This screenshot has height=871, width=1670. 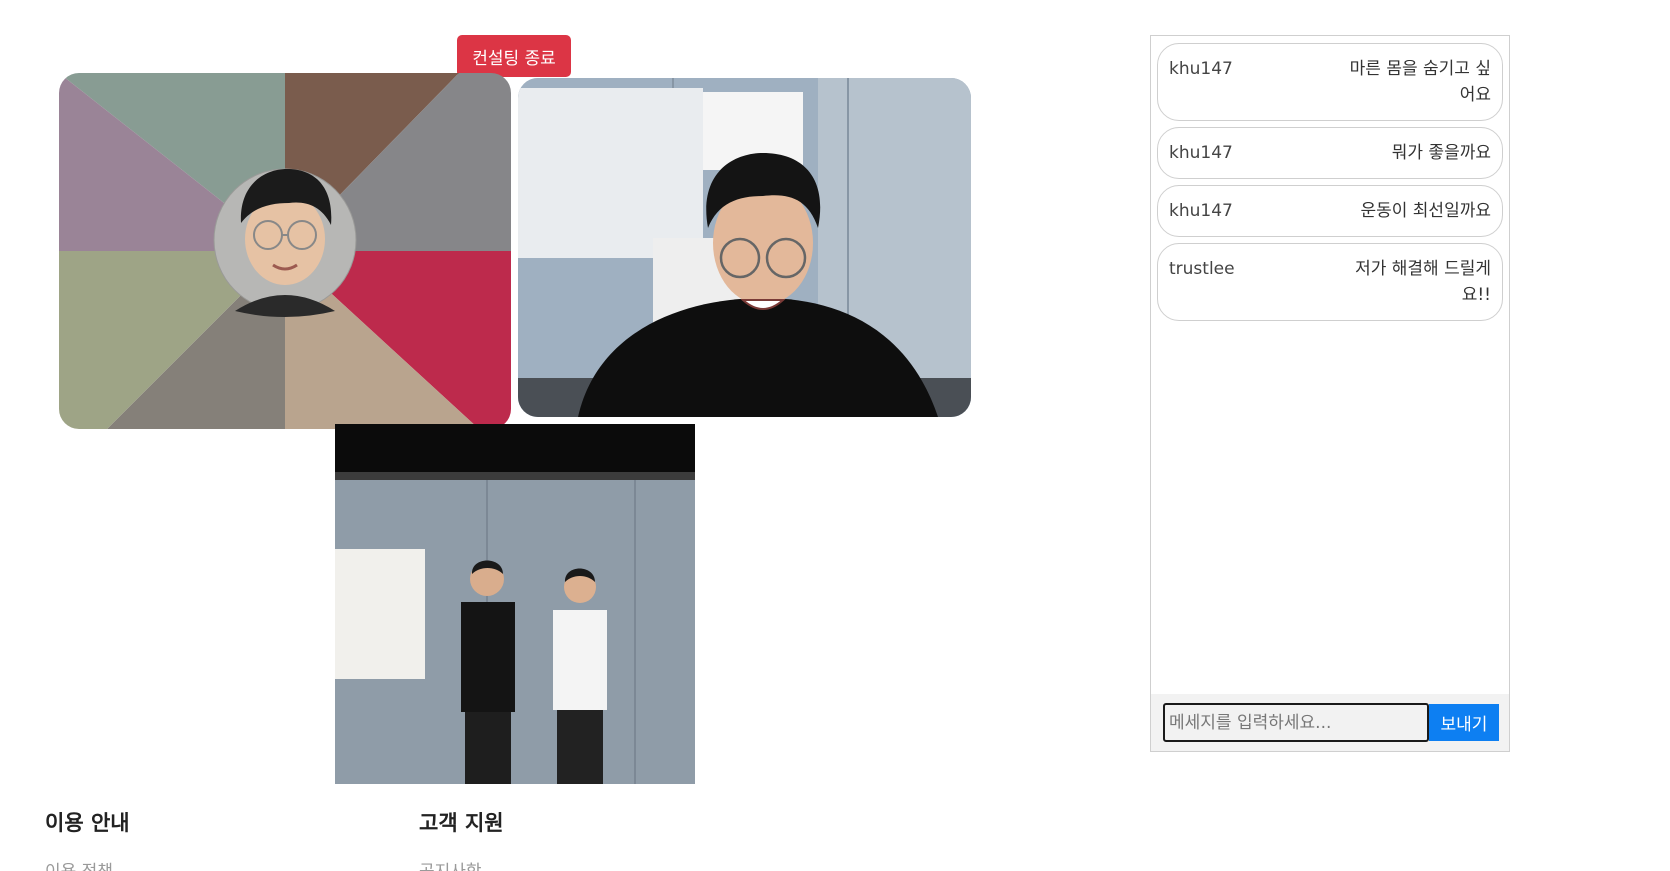 I want to click on end-consulting-button: 컨설팅 종료, so click(x=514, y=56).